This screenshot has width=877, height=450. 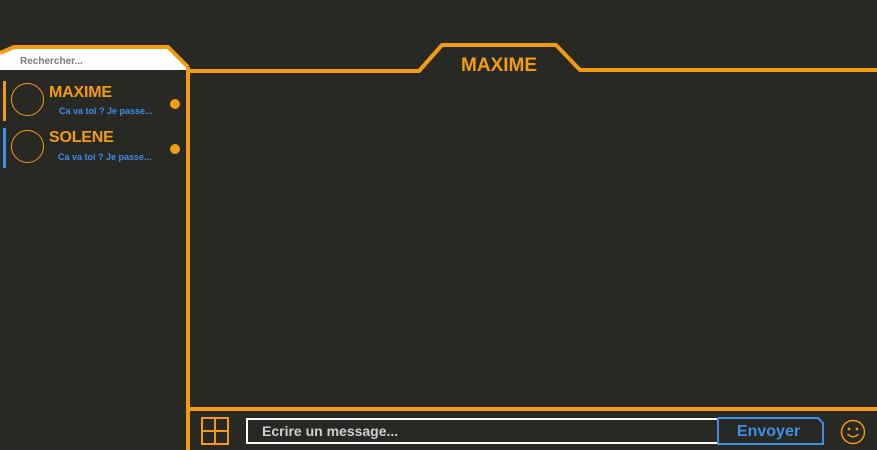 I want to click on send-button: Envoyer, so click(x=771, y=431).